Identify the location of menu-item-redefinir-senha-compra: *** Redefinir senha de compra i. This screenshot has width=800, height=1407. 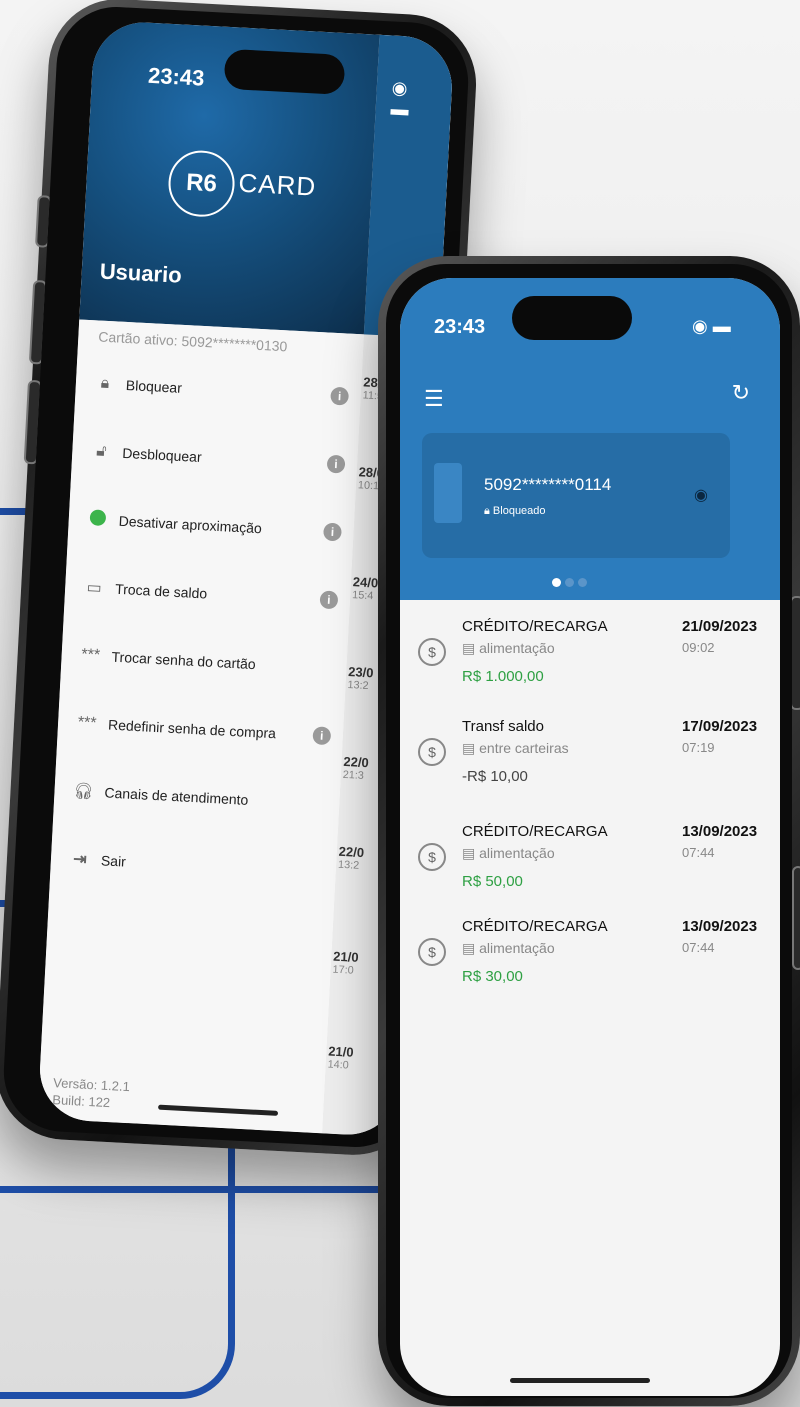
(203, 729).